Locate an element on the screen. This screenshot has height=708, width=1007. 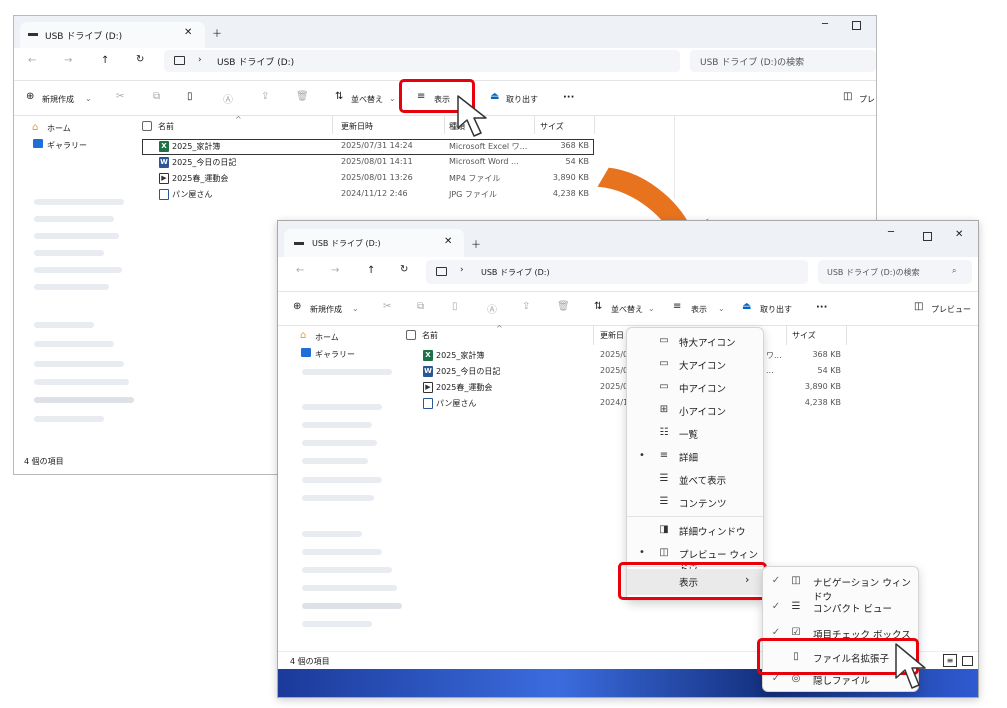
list-icon: ☷ is located at coordinates (664, 432).